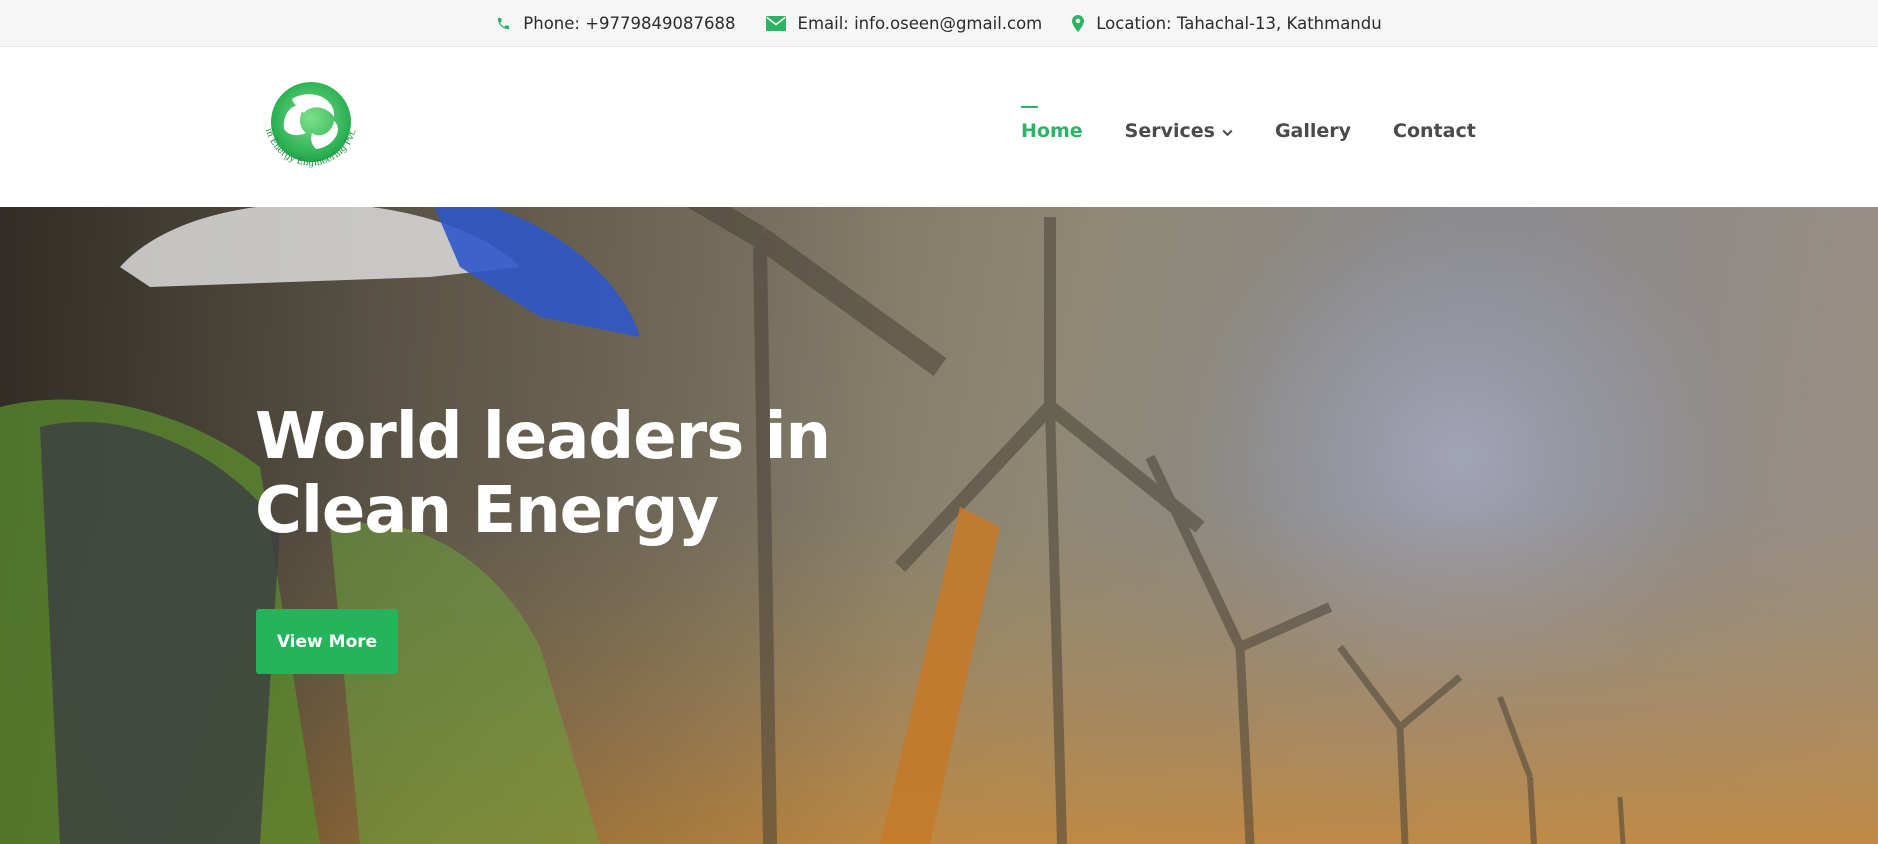 Image resolution: width=1878 pixels, height=844 pixels. I want to click on nav-home-label: Home, so click(1052, 131).